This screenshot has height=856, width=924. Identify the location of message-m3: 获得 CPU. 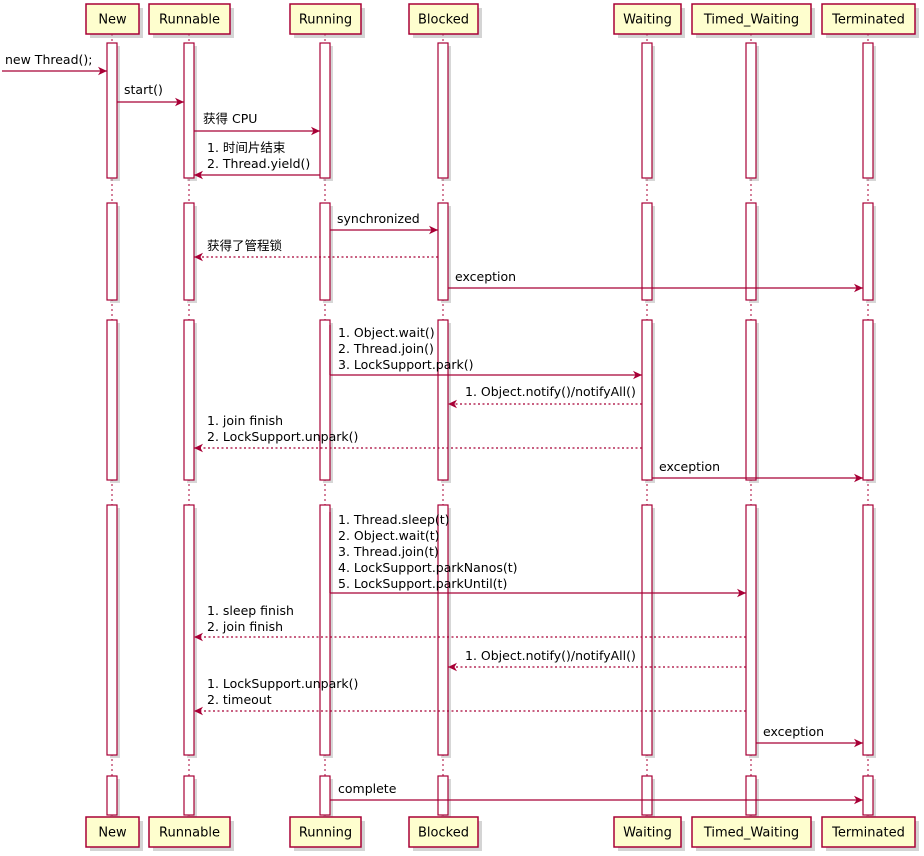
(257, 123).